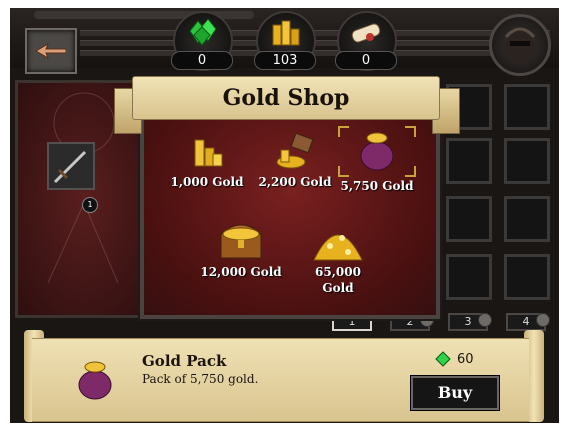 The height and width of the screenshot is (436, 572). What do you see at coordinates (295, 150) in the screenshot?
I see `coin-pile-icon` at bounding box center [295, 150].